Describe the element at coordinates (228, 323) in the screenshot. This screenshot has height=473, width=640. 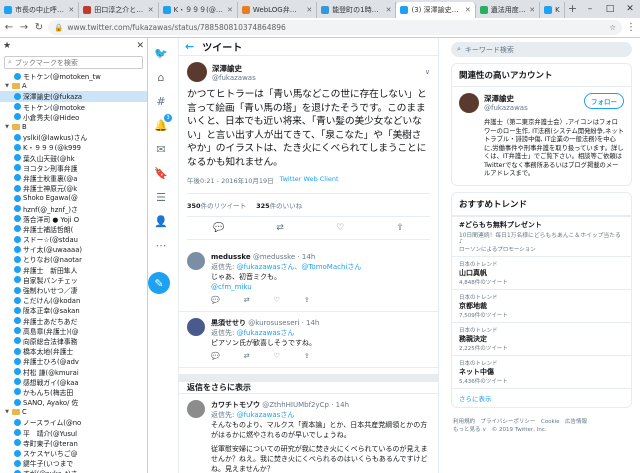
I see `reply-author-name: 黒須せせり` at that location.